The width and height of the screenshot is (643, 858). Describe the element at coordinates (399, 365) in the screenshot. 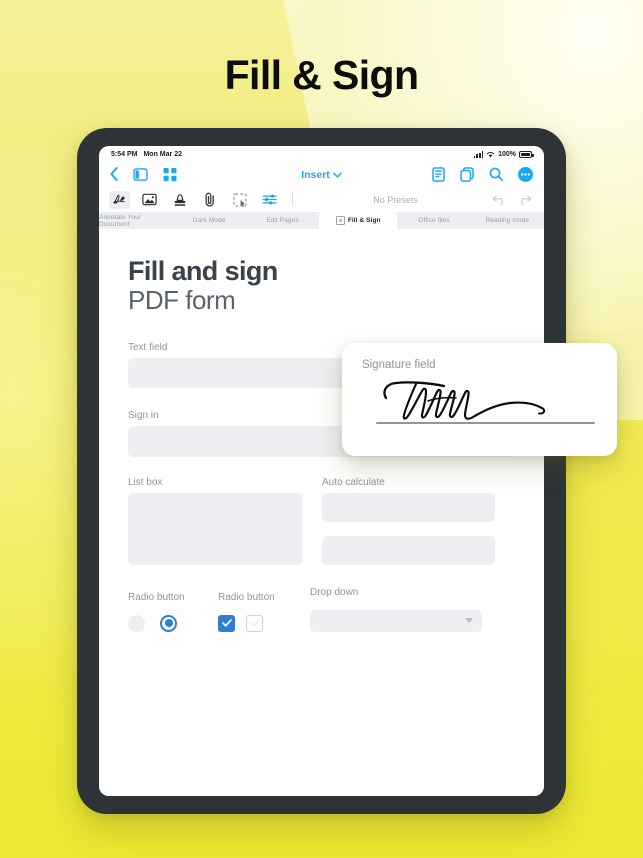

I see `signature-field-label: Signature field` at that location.